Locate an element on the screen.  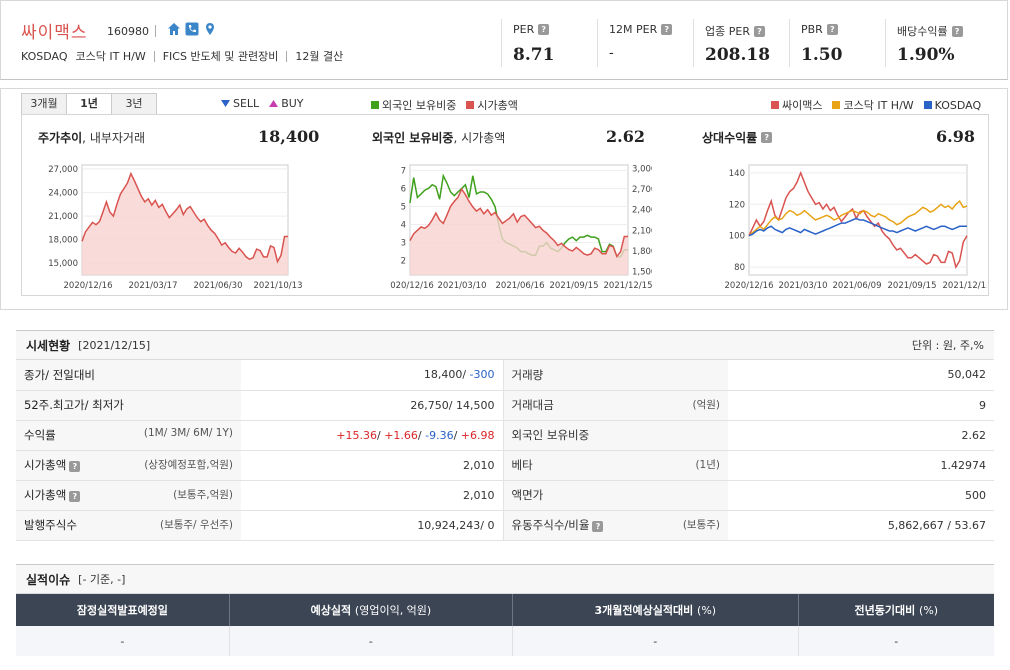
sector-label: 코스닥 IT H/W is located at coordinates (110, 56).